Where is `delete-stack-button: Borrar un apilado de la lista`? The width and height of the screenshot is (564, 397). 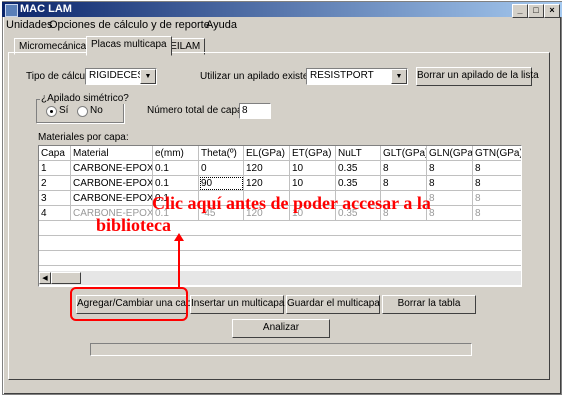 delete-stack-button: Borrar un apilado de la lista is located at coordinates (477, 76).